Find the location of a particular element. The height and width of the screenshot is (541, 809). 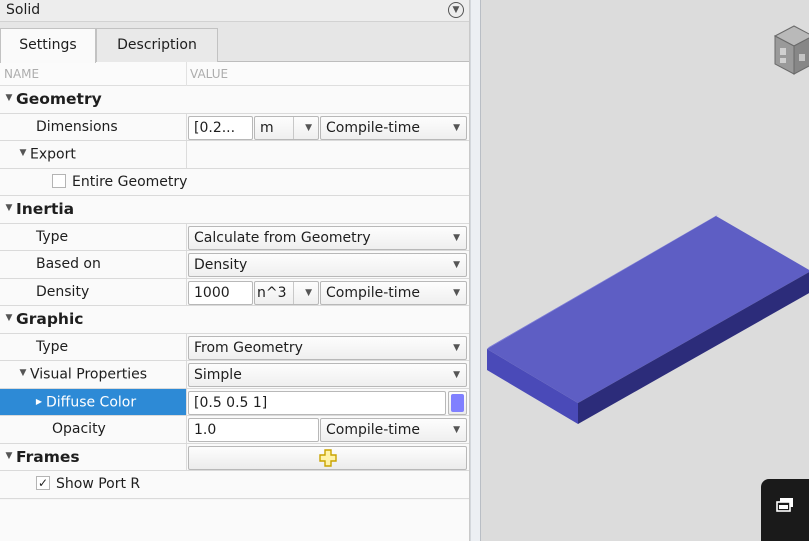

column-value-header: VALUE is located at coordinates (209, 74).